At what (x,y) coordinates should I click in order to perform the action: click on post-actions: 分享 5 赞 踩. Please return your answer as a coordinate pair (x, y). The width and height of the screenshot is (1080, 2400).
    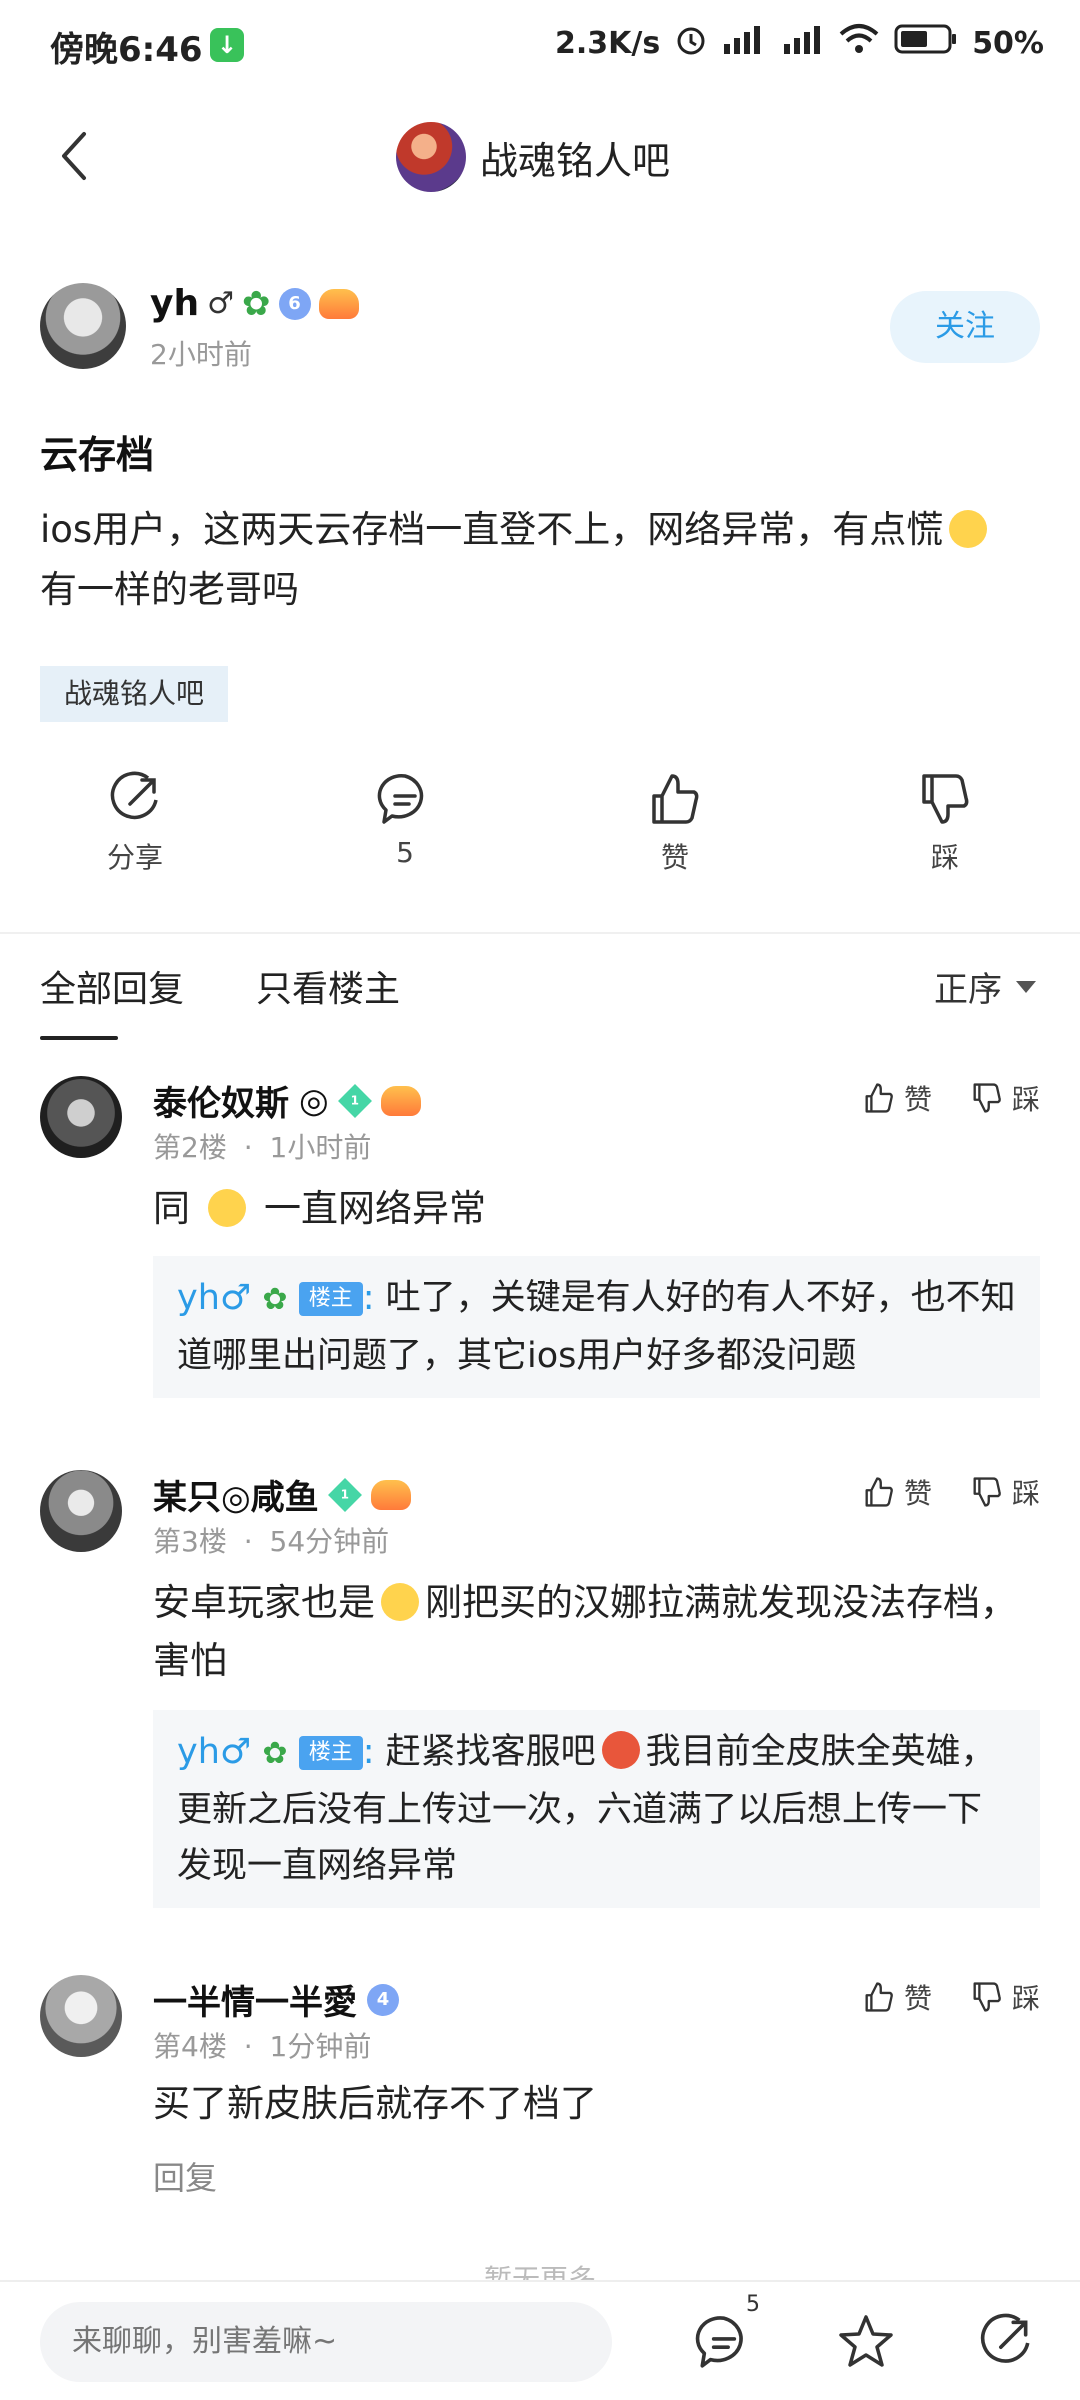
    Looking at the image, I should click on (540, 830).